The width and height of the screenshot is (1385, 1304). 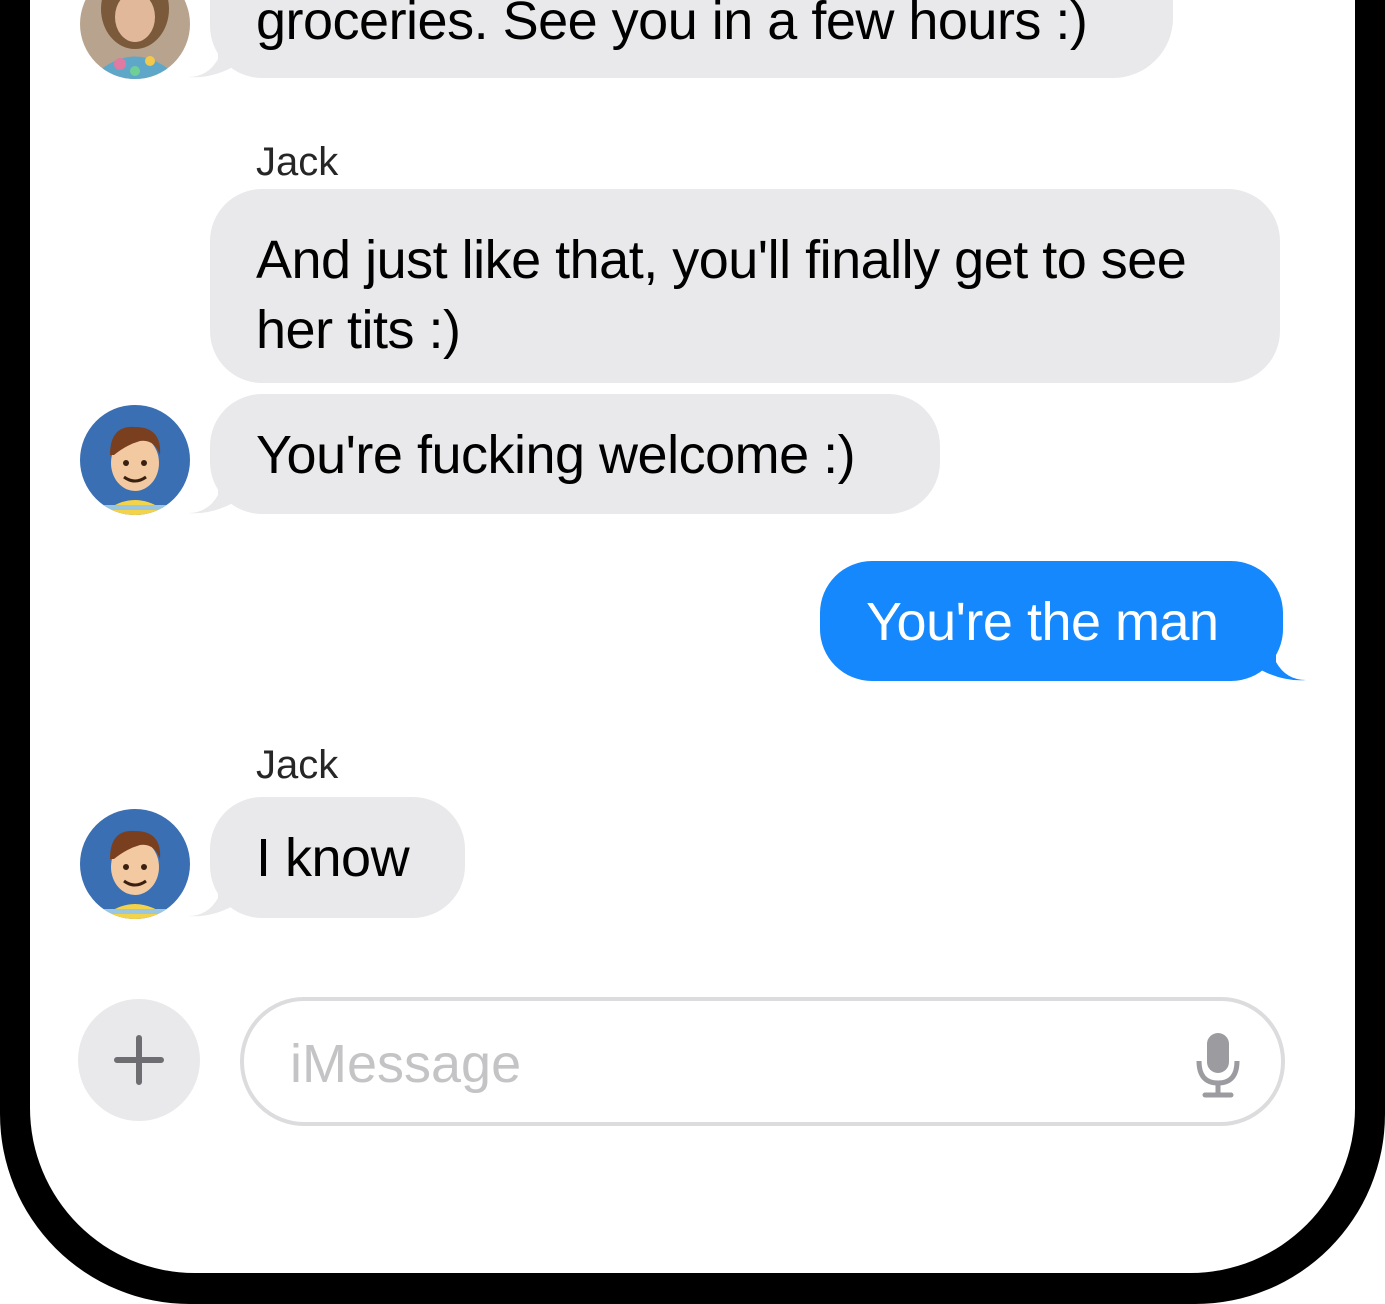 I want to click on sender-name-jack-2: Jack, so click(x=297, y=765).